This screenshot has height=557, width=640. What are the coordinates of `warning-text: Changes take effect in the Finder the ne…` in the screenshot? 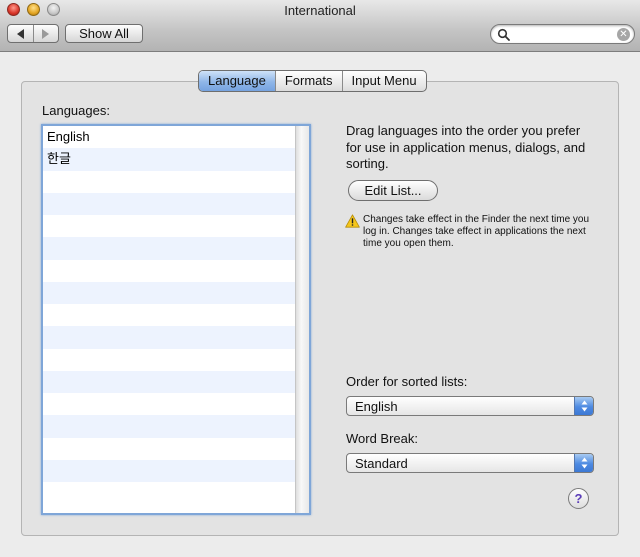 It's located at (476, 231).